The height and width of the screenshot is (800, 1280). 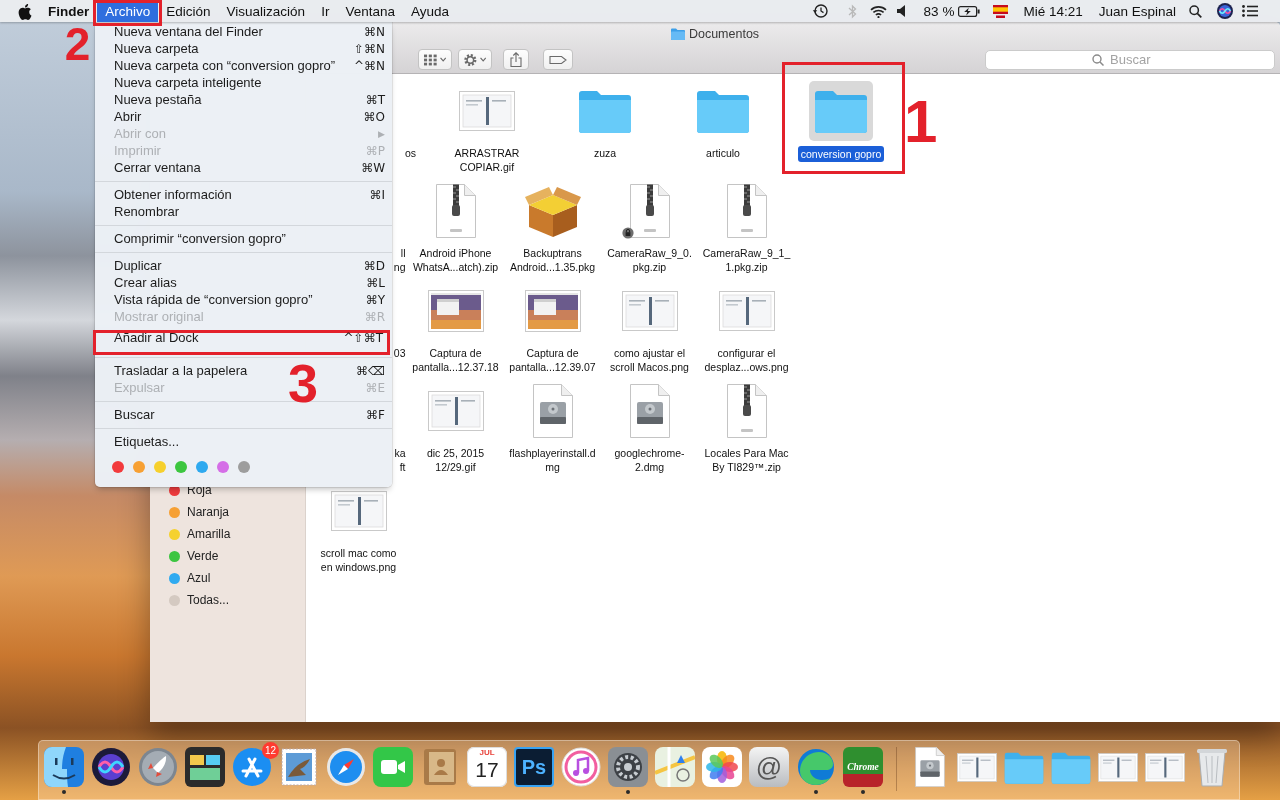 What do you see at coordinates (358, 560) in the screenshot?
I see `file-name: scroll mac como en windows.png` at bounding box center [358, 560].